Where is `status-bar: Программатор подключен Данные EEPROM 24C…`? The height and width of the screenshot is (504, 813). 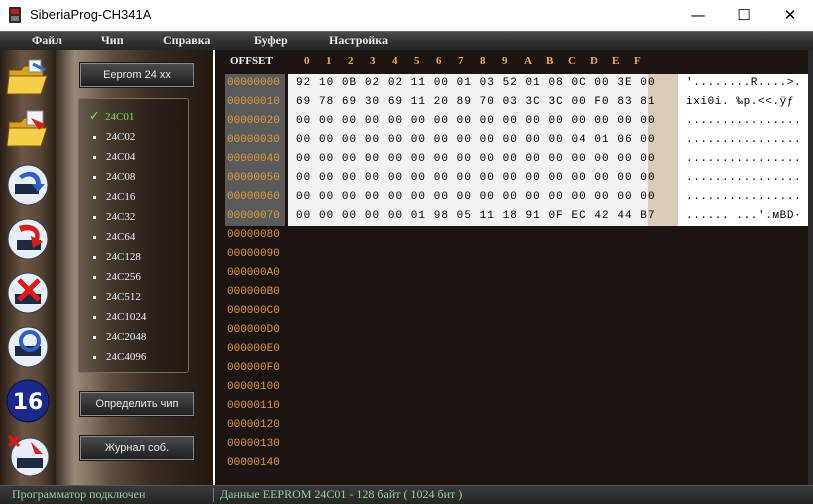
status-bar: Программатор подключен Данные EEPROM 24C… is located at coordinates (406, 494).